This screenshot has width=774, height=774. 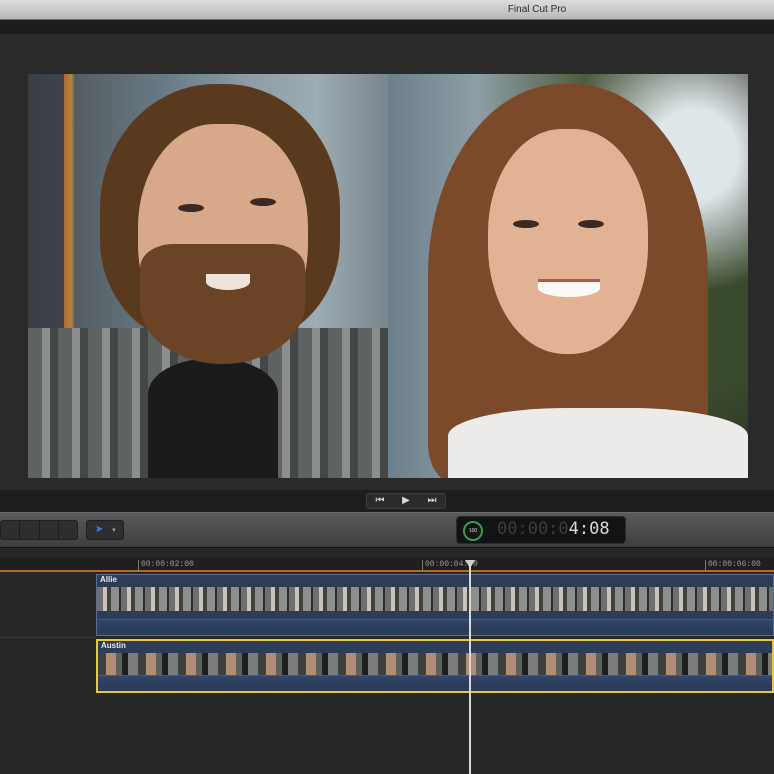 I want to click on clip-name: Austin, so click(x=113, y=645).